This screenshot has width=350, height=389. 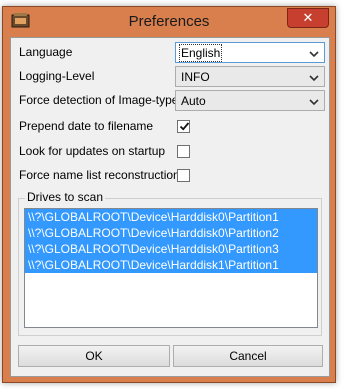 What do you see at coordinates (250, 52) in the screenshot?
I see `language-dropdown: English` at bounding box center [250, 52].